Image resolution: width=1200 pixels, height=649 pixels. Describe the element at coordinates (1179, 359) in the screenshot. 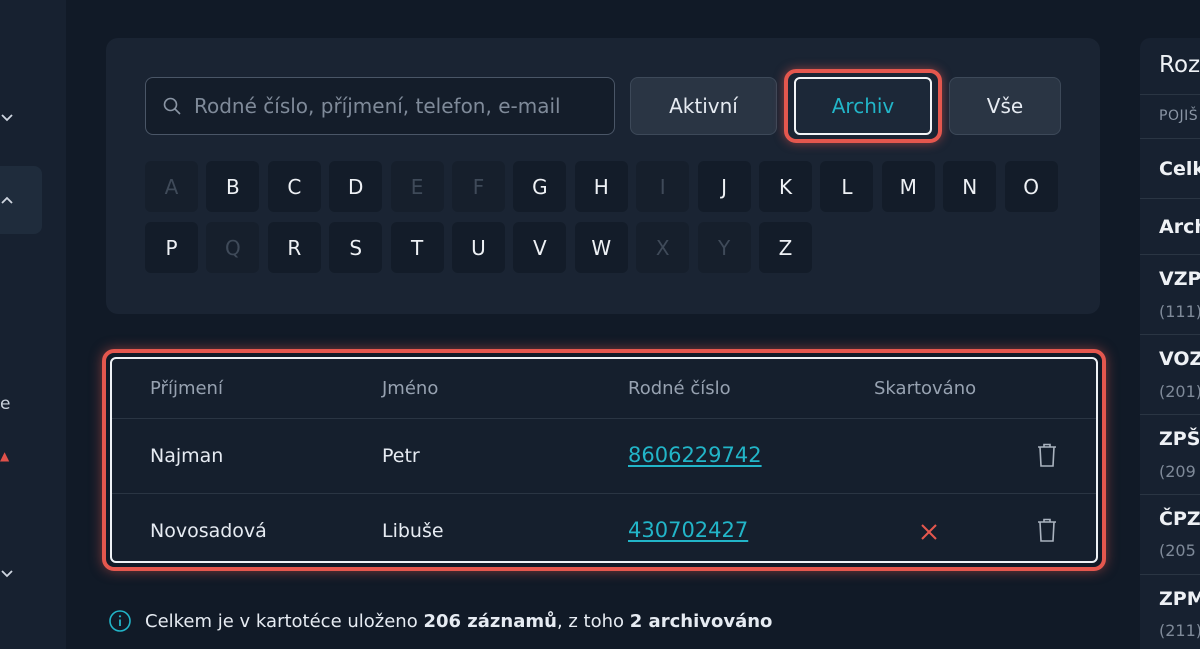

I see `panel-item-voz: VOZ` at that location.